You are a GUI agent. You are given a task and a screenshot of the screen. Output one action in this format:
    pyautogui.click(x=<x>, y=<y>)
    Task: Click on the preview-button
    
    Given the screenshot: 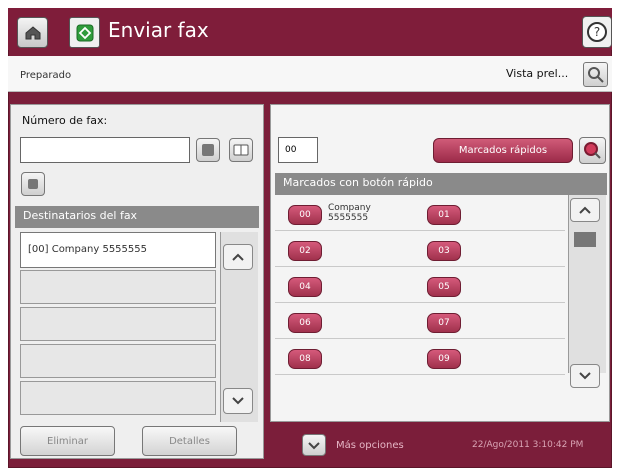 What is the action you would take?
    pyautogui.click(x=595, y=74)
    